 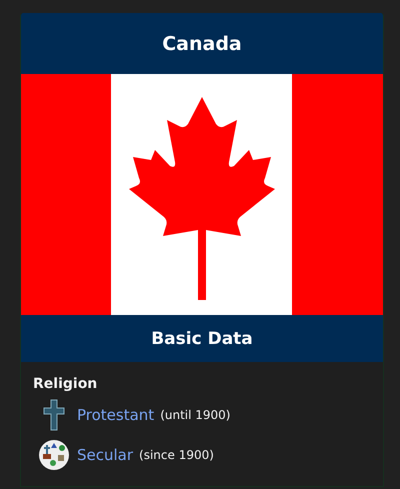 What do you see at coordinates (54, 455) in the screenshot?
I see `religious-symbols-icon` at bounding box center [54, 455].